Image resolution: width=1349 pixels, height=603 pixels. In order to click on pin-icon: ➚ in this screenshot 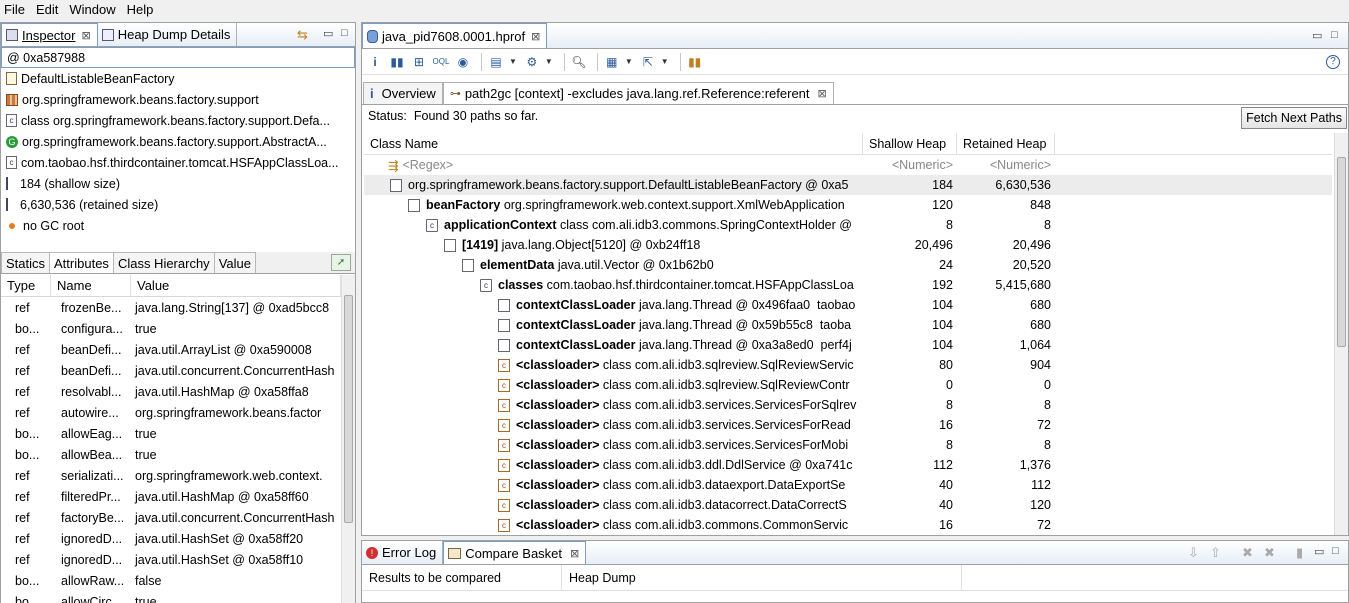, I will do `click(341, 262)`.